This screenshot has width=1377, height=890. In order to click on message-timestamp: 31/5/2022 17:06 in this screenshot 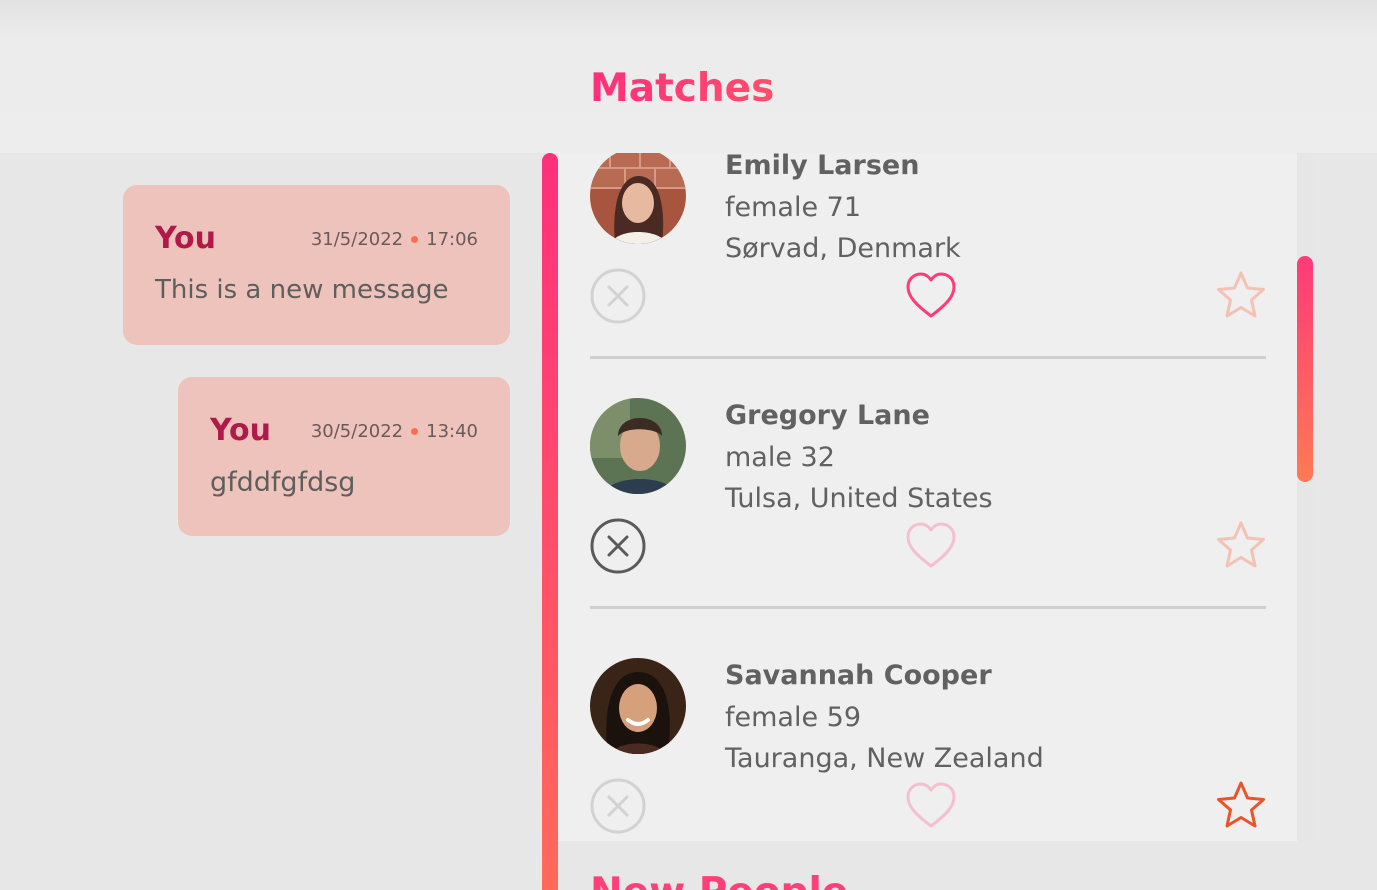, I will do `click(394, 239)`.